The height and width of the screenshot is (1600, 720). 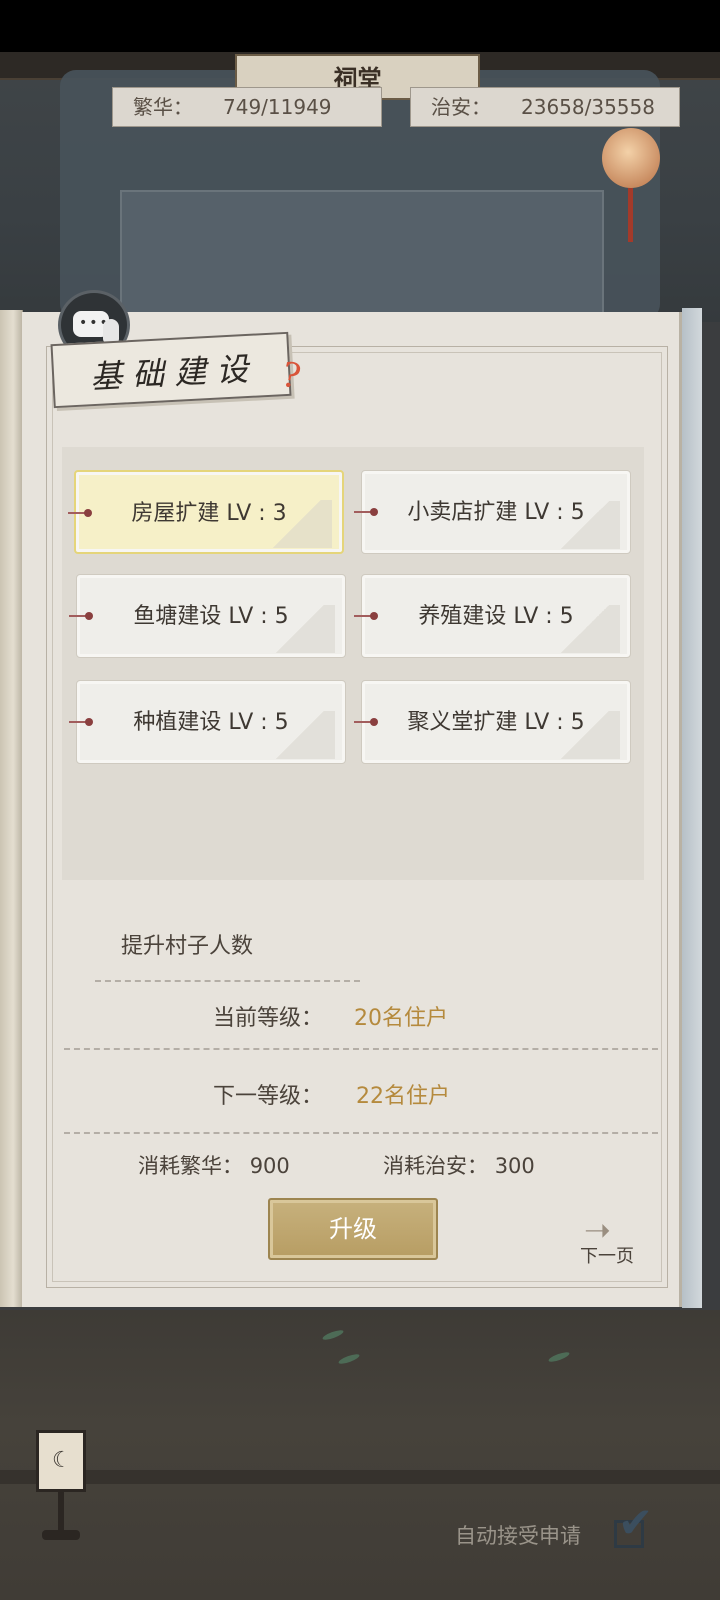 I want to click on next-page-label: 下一页, so click(x=607, y=1256).